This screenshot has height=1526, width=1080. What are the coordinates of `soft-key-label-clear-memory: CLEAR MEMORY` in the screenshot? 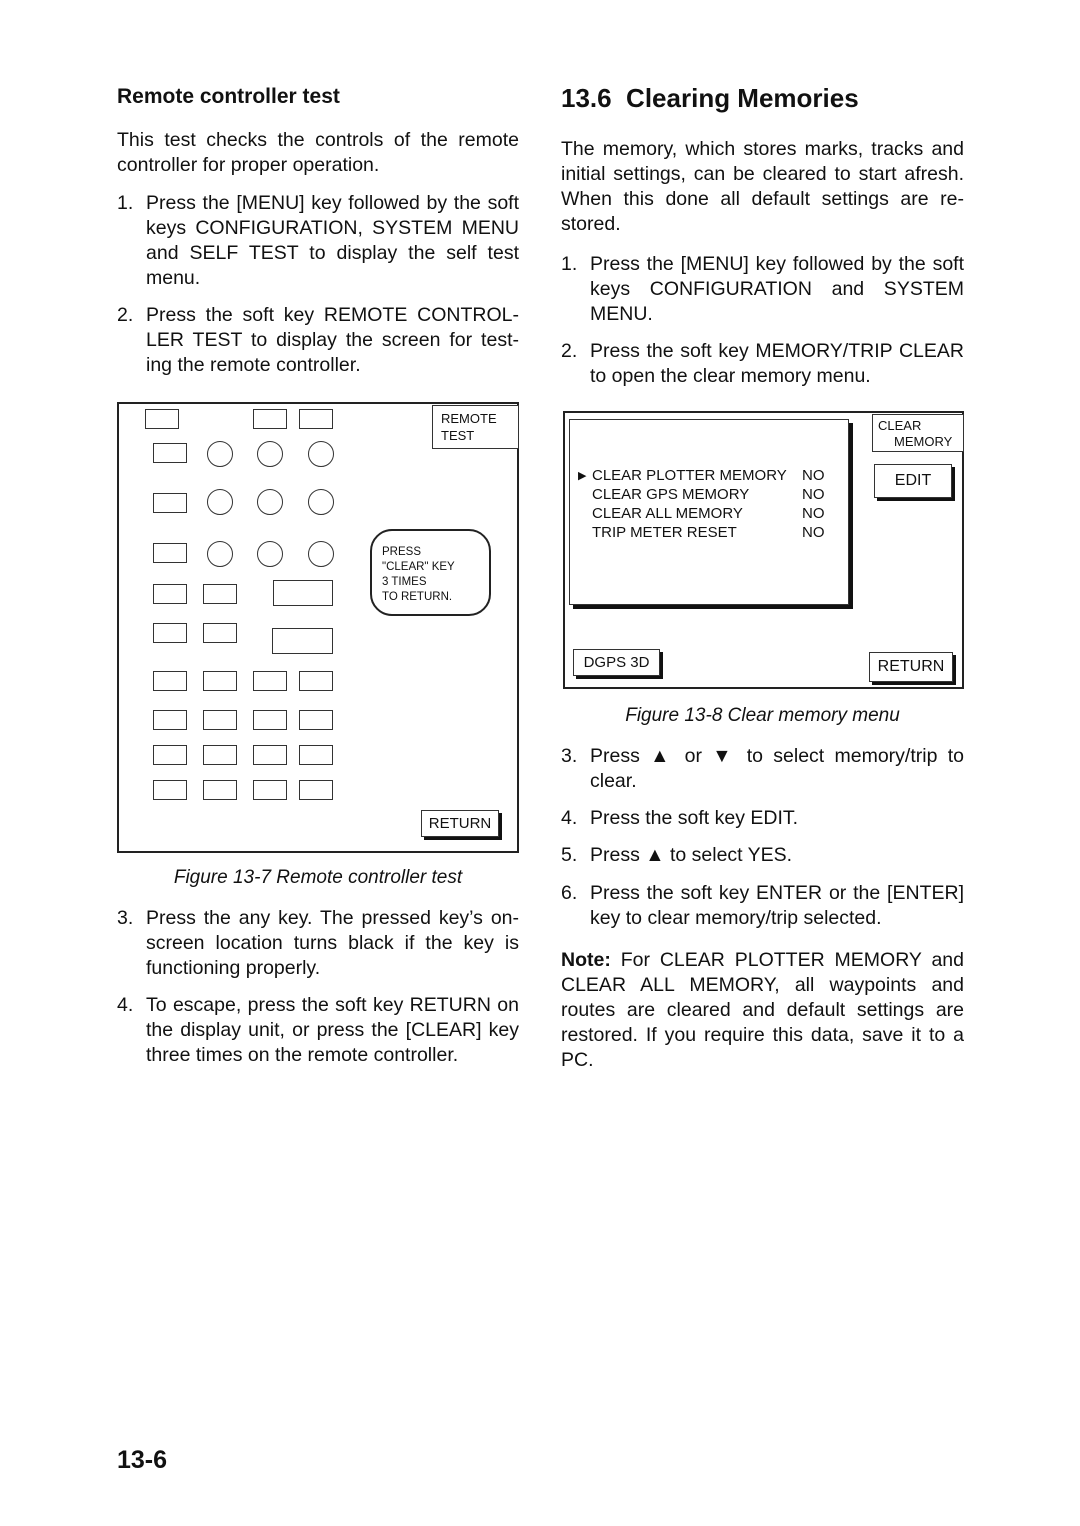 It's located at (918, 433).